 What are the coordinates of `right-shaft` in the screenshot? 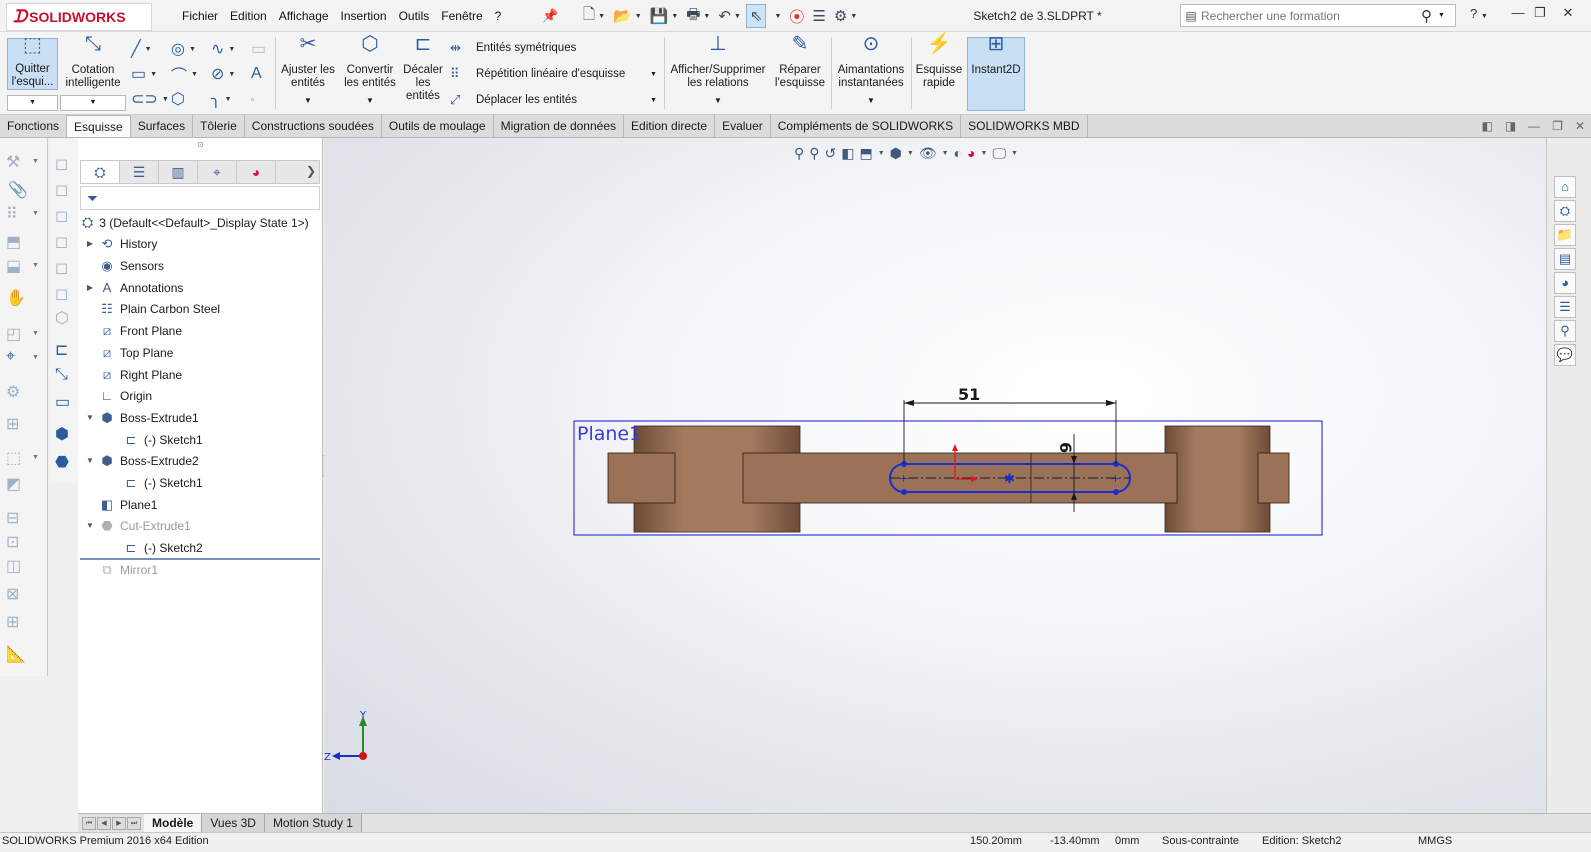 It's located at (1273, 478).